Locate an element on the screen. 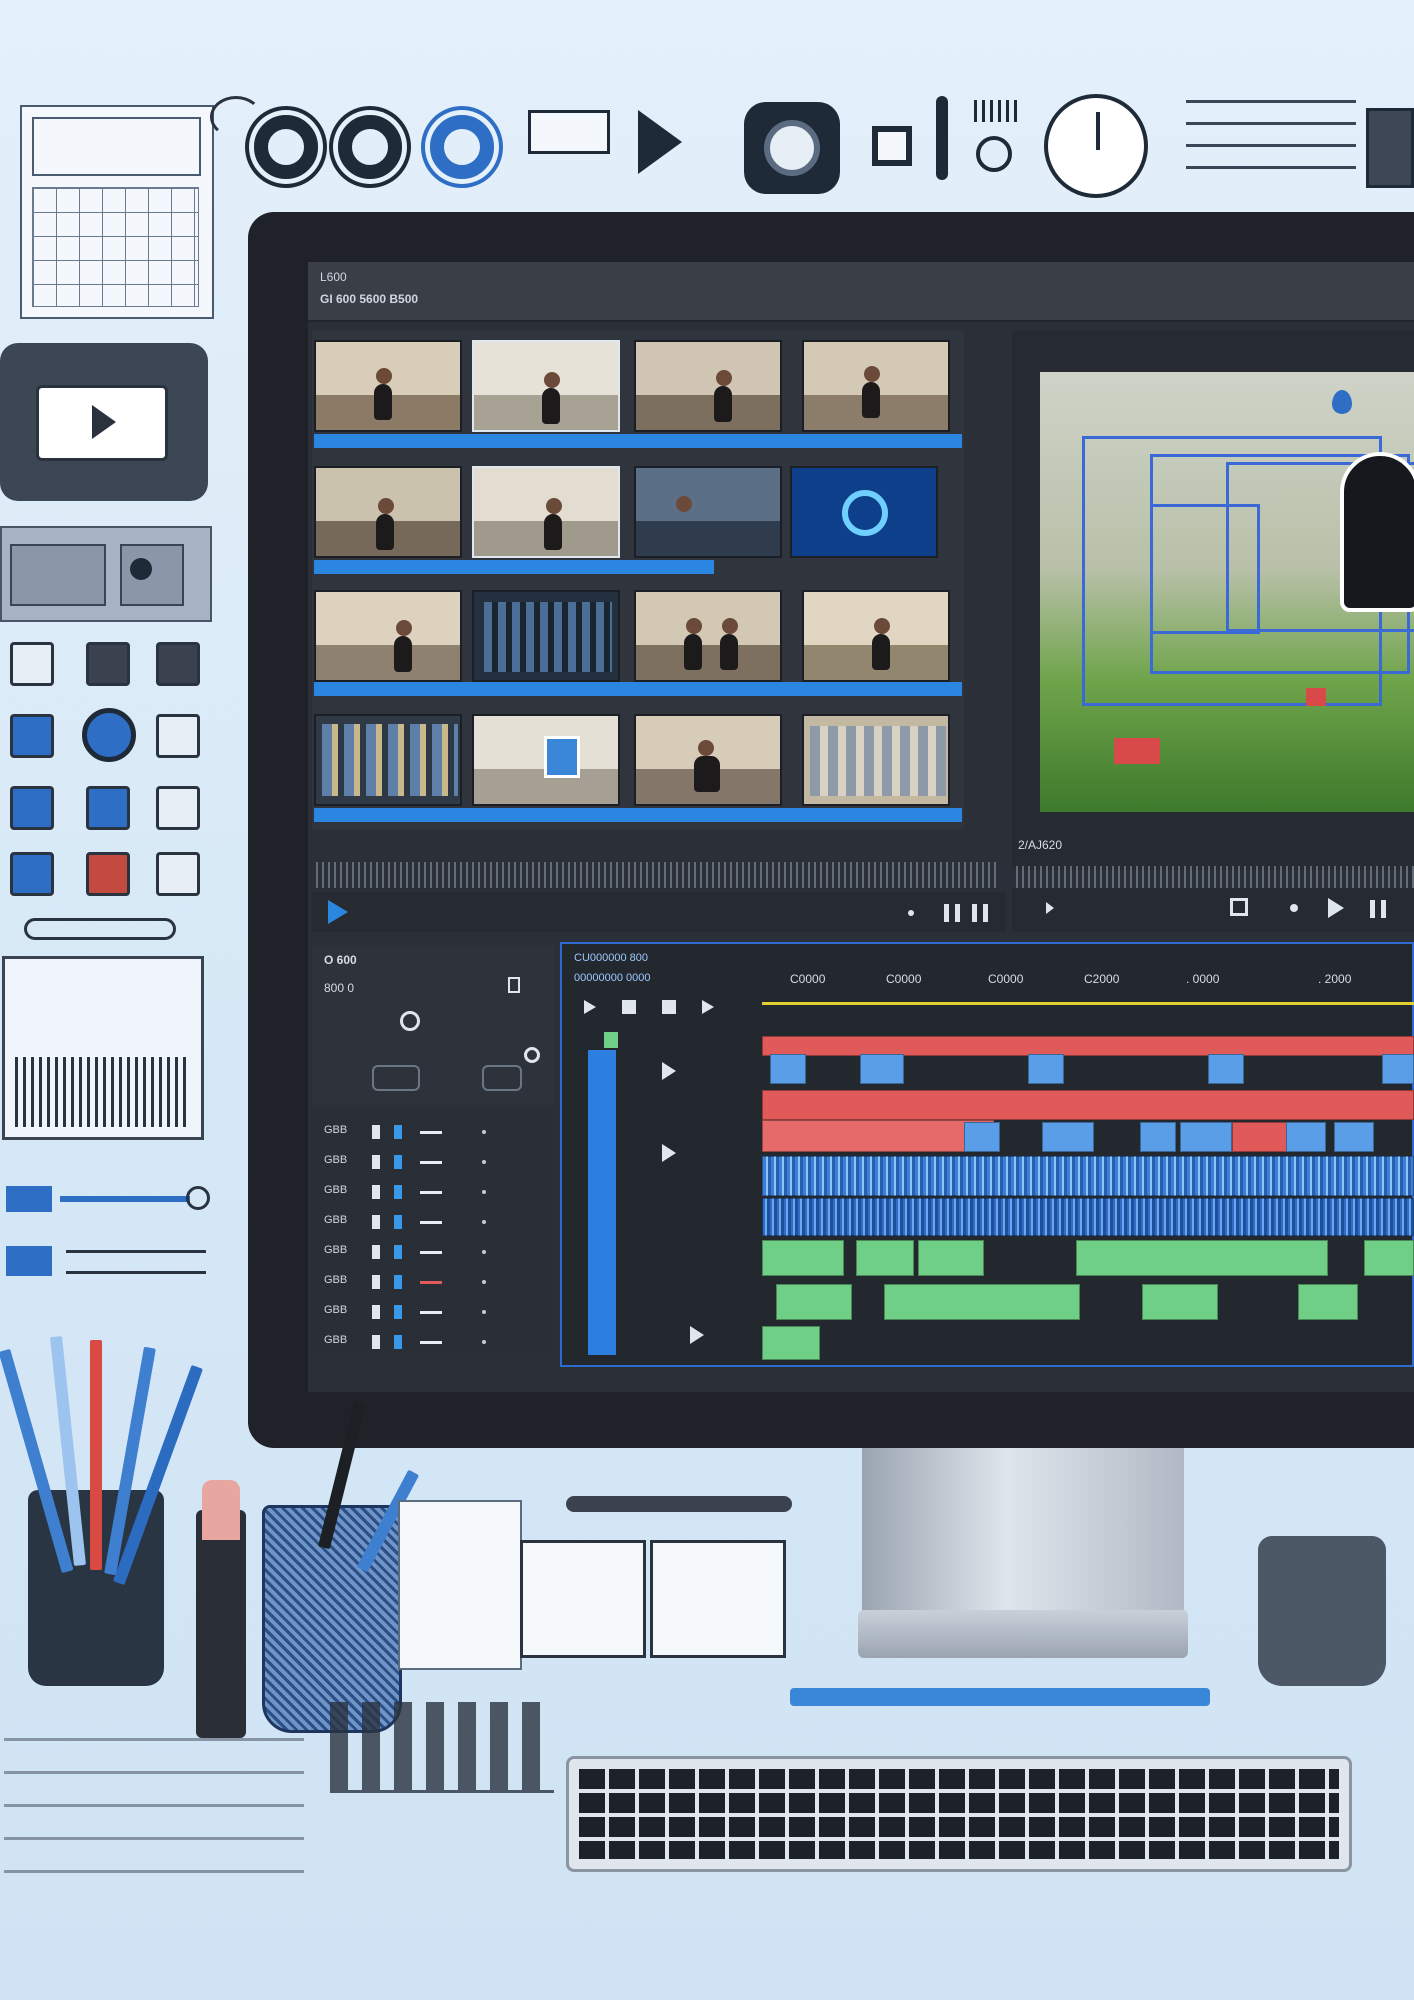 This screenshot has width=1414, height=2000. slider-pill is located at coordinates (100, 929).